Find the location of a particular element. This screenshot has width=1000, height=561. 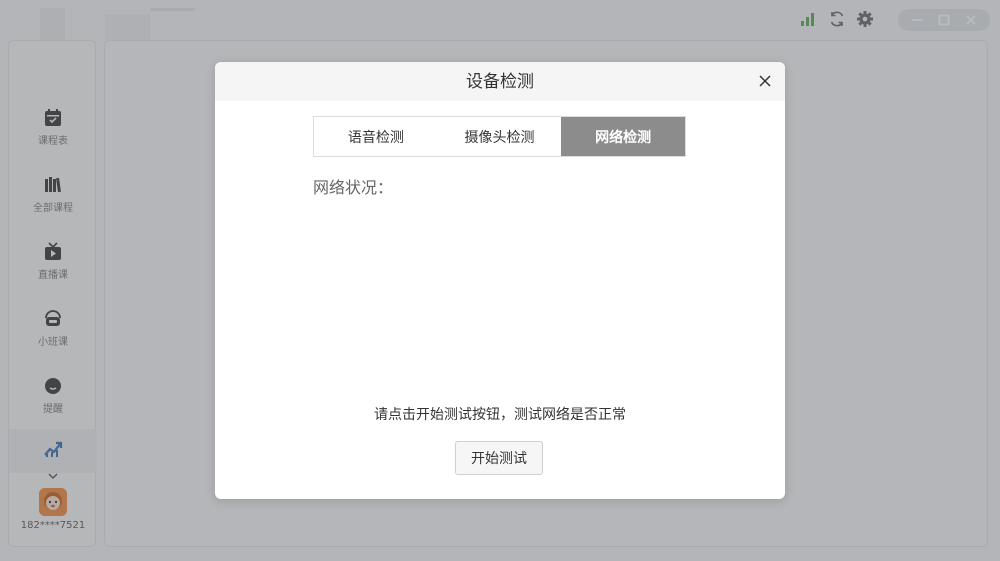

start-test-button: 开始测试 is located at coordinates (499, 458).